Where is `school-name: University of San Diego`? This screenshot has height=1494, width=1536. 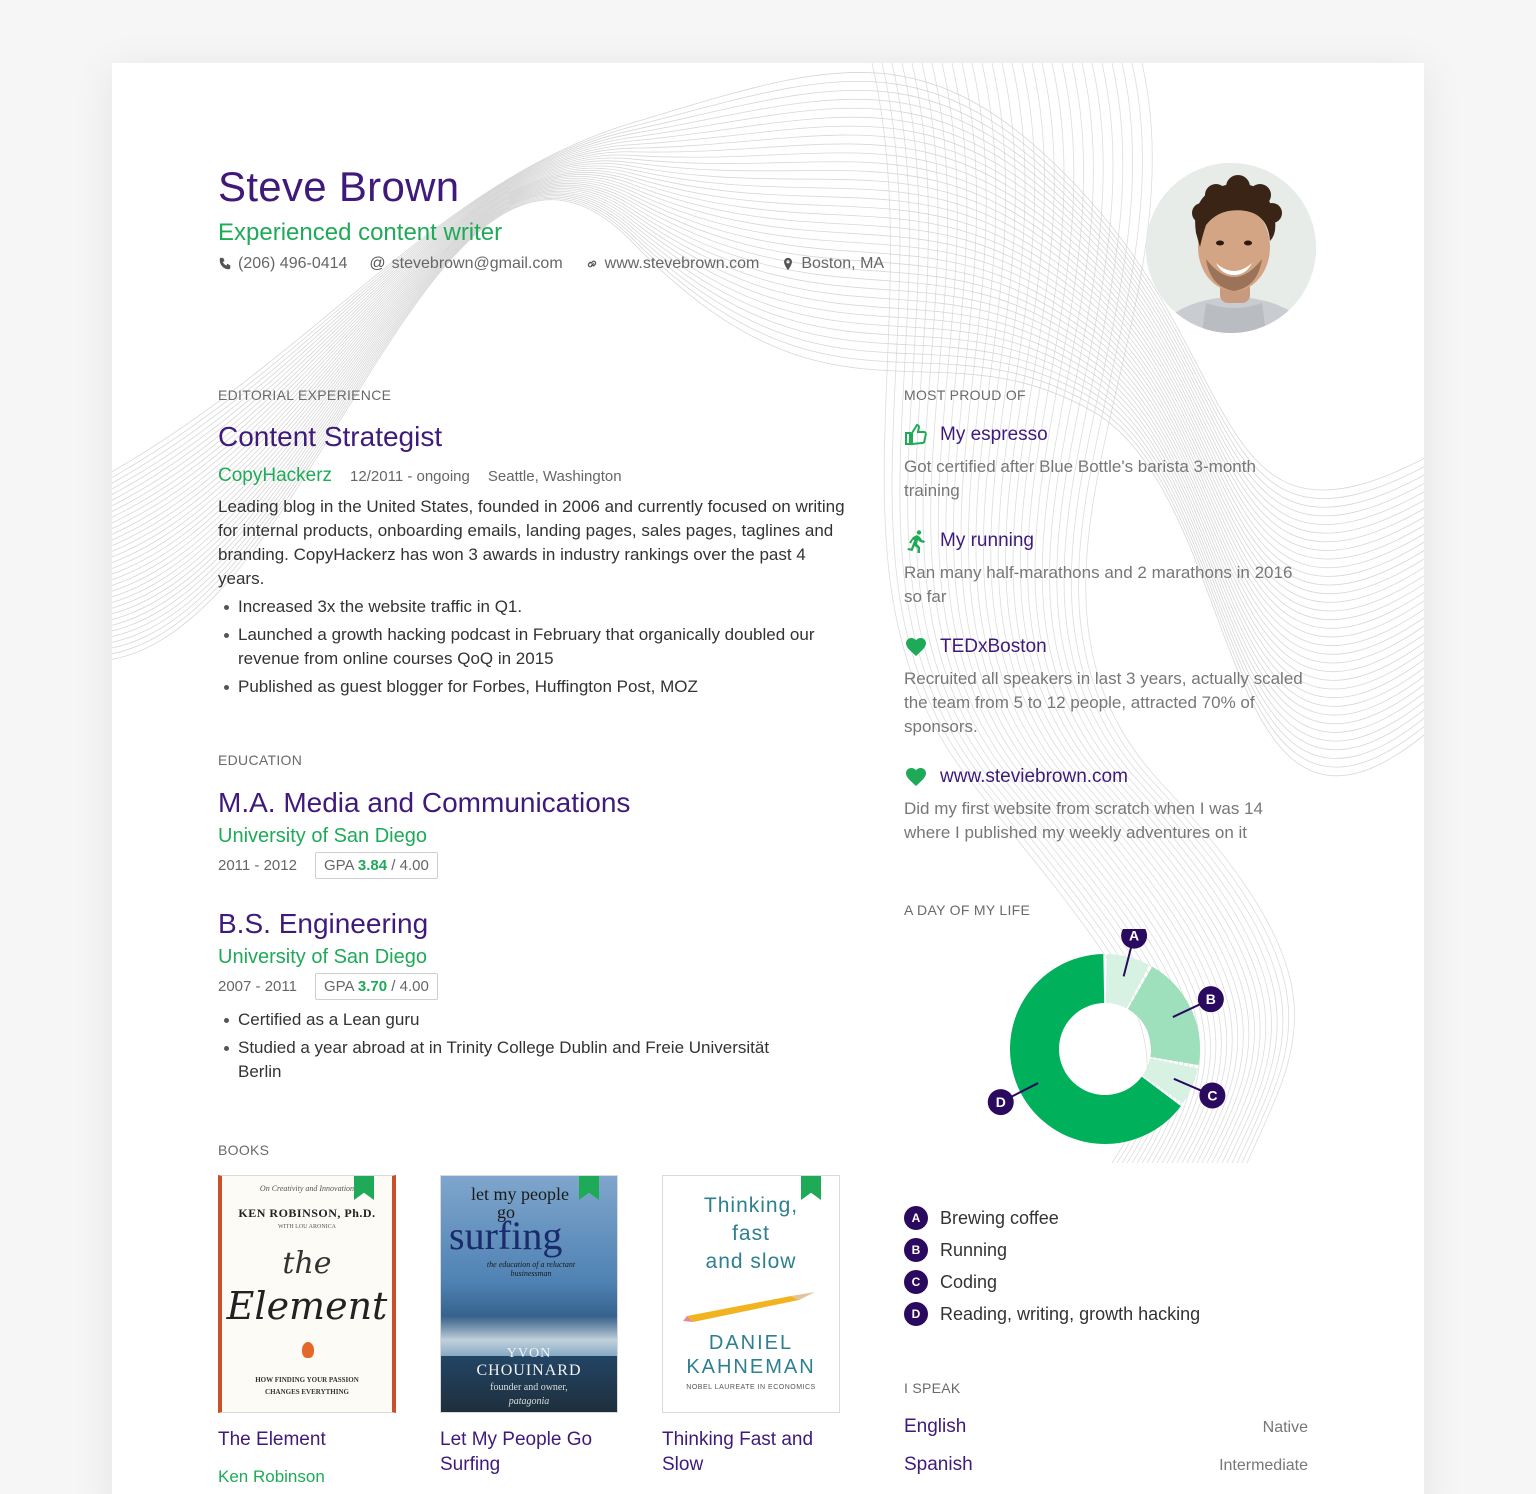 school-name: University of San Diego is located at coordinates (322, 957).